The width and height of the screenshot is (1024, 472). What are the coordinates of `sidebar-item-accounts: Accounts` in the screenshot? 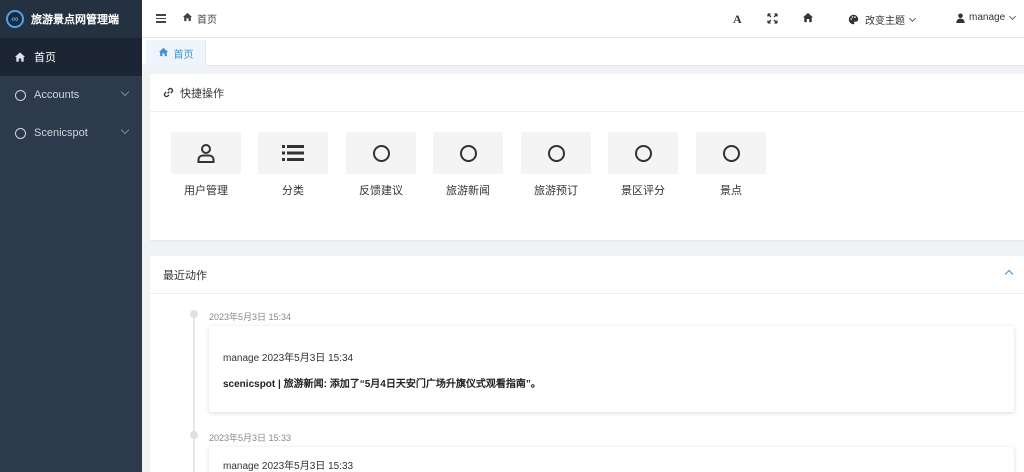 It's located at (71, 95).